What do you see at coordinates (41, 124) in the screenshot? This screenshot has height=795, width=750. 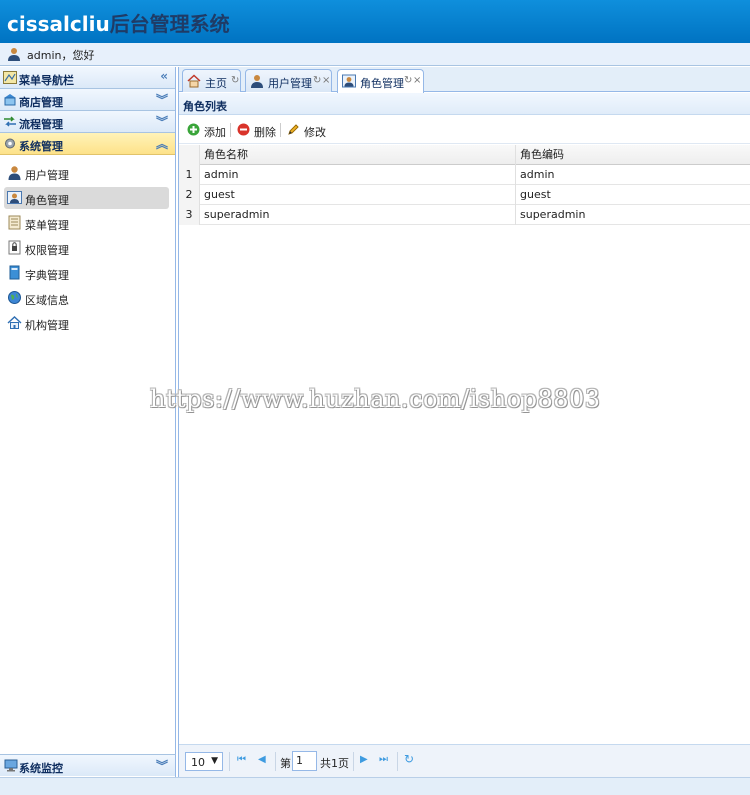 I see `section-workflow-label: 流程管理` at bounding box center [41, 124].